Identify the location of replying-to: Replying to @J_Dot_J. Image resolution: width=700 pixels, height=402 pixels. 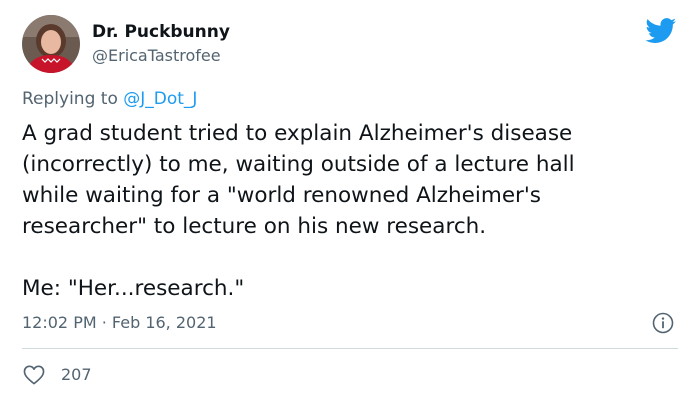
(109, 99).